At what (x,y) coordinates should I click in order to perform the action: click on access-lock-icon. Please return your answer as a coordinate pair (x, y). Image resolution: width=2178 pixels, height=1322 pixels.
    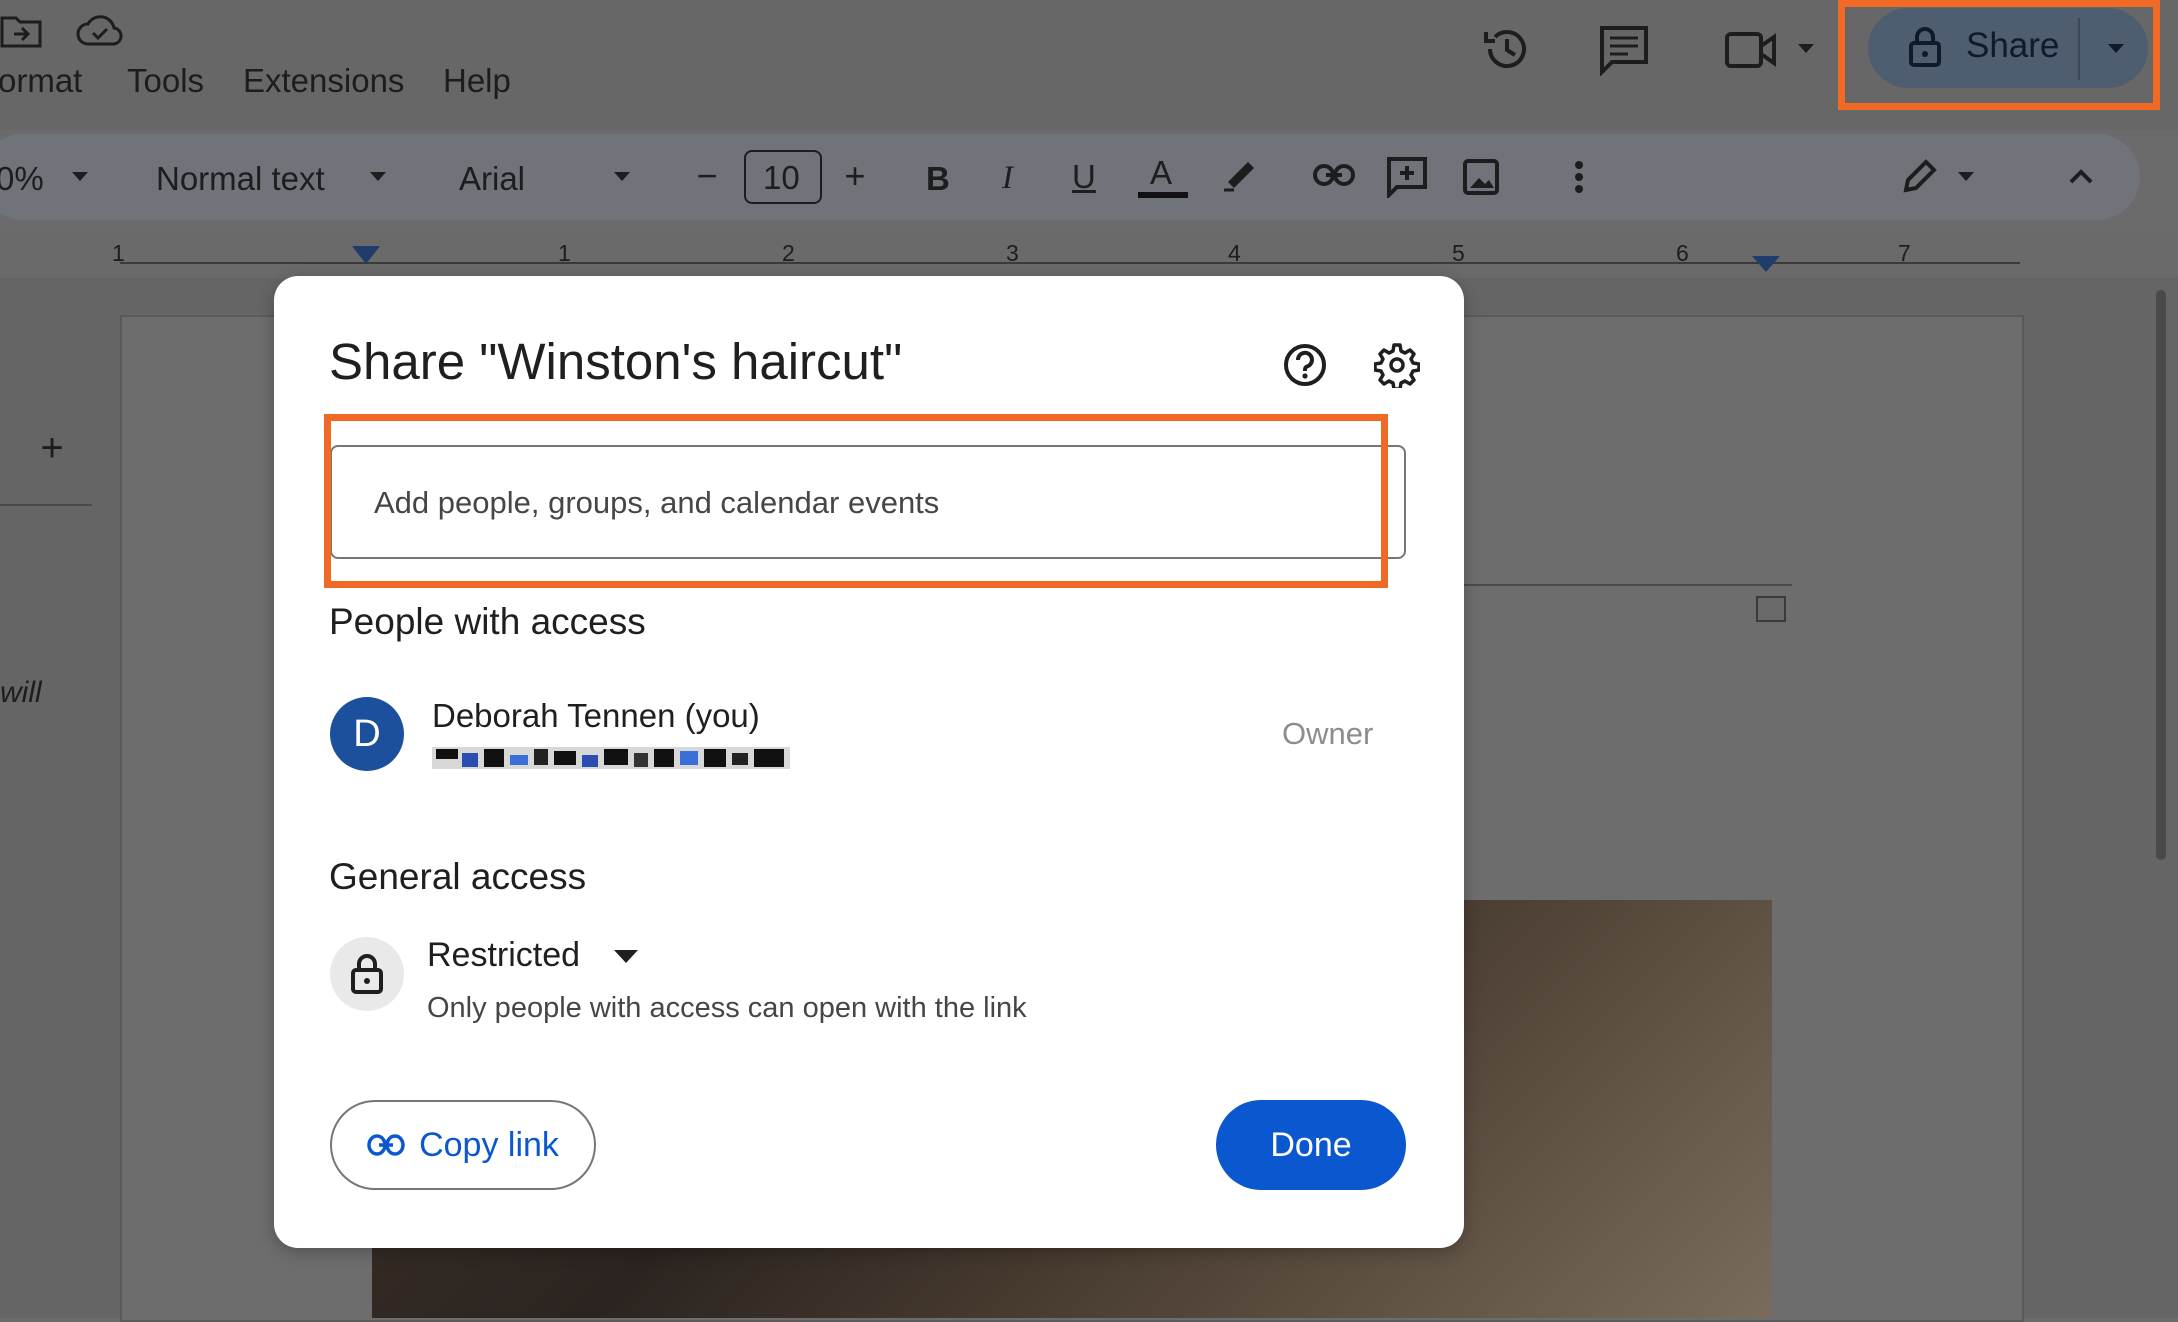
    Looking at the image, I should click on (367, 974).